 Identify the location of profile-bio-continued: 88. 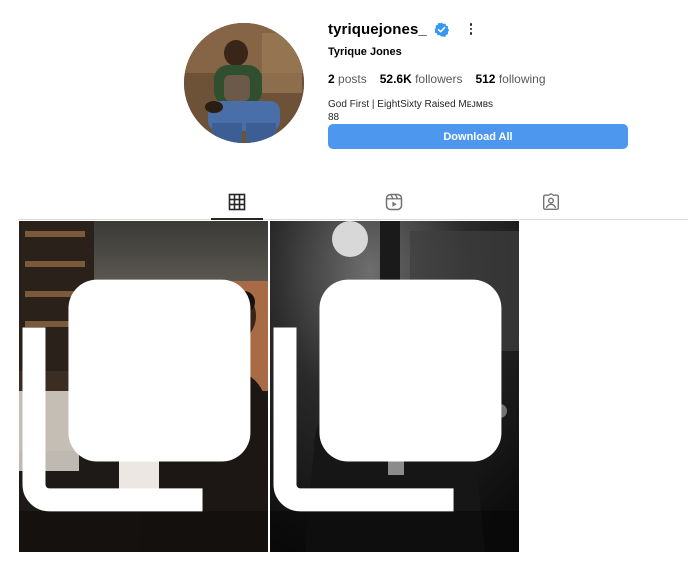
(334, 117).